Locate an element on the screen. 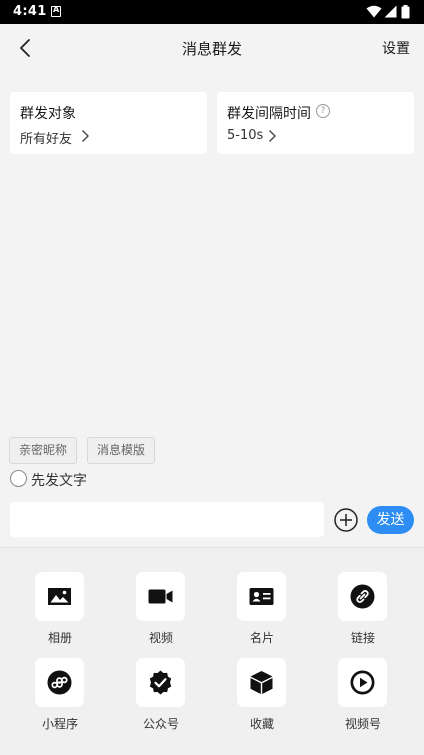  channels-button is located at coordinates (362, 682).